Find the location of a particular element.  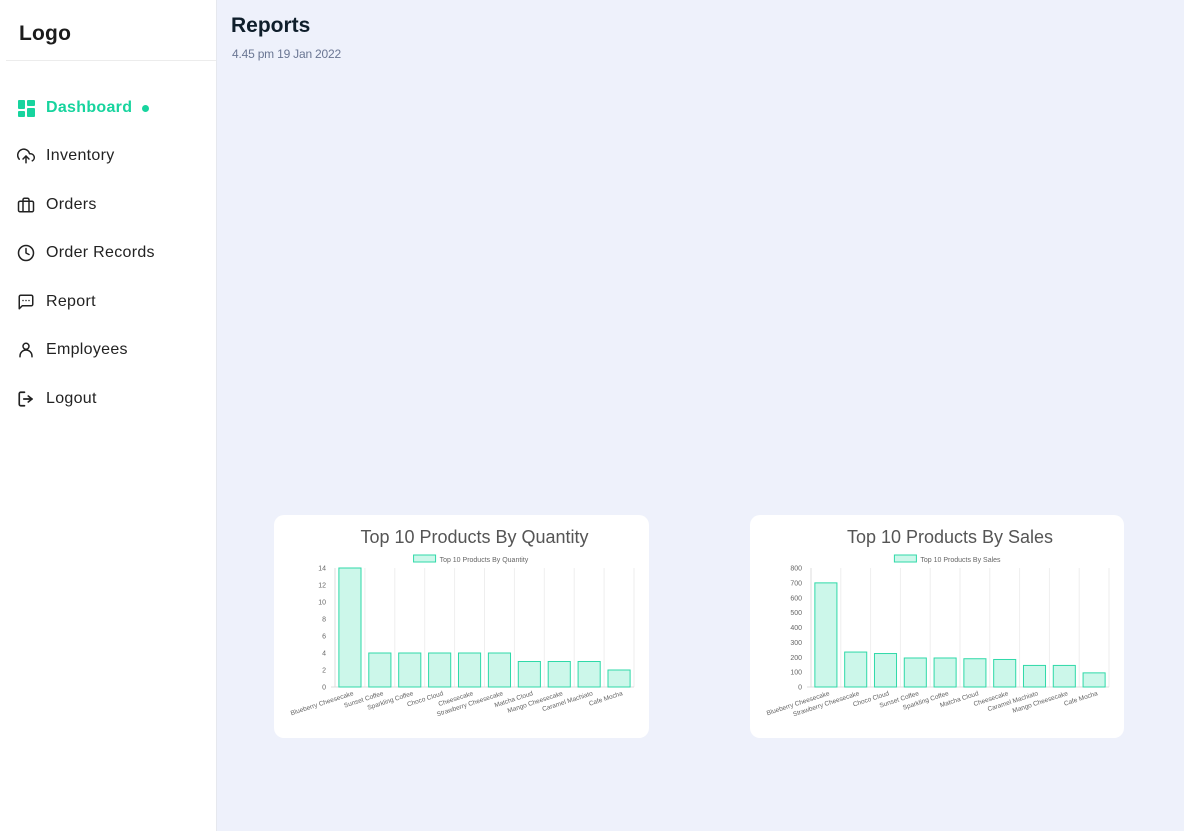

user-icon is located at coordinates (26, 350).